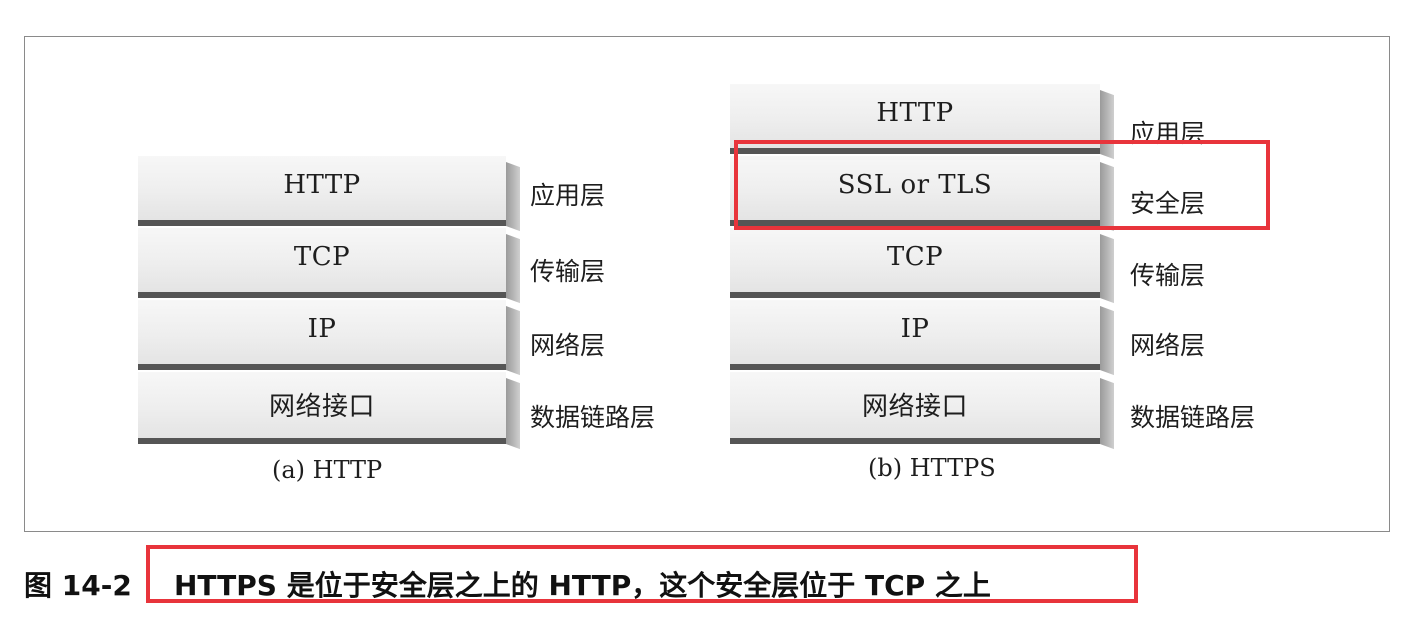 The image size is (1401, 630). I want to click on http-stack-caption: (a) HTTP, so click(327, 470).